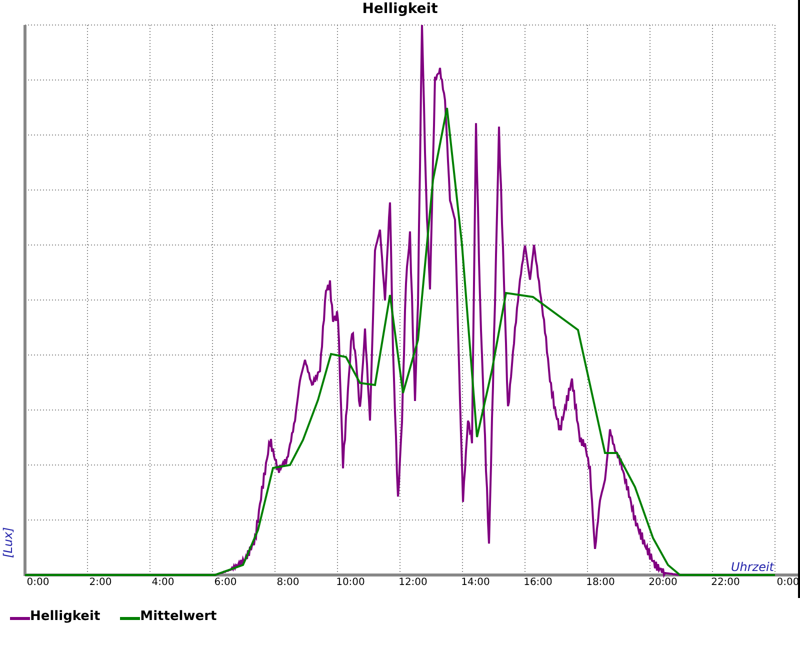 This screenshot has width=800, height=650. Describe the element at coordinates (163, 582) in the screenshot. I see `x-tick-label: 4:00` at that location.